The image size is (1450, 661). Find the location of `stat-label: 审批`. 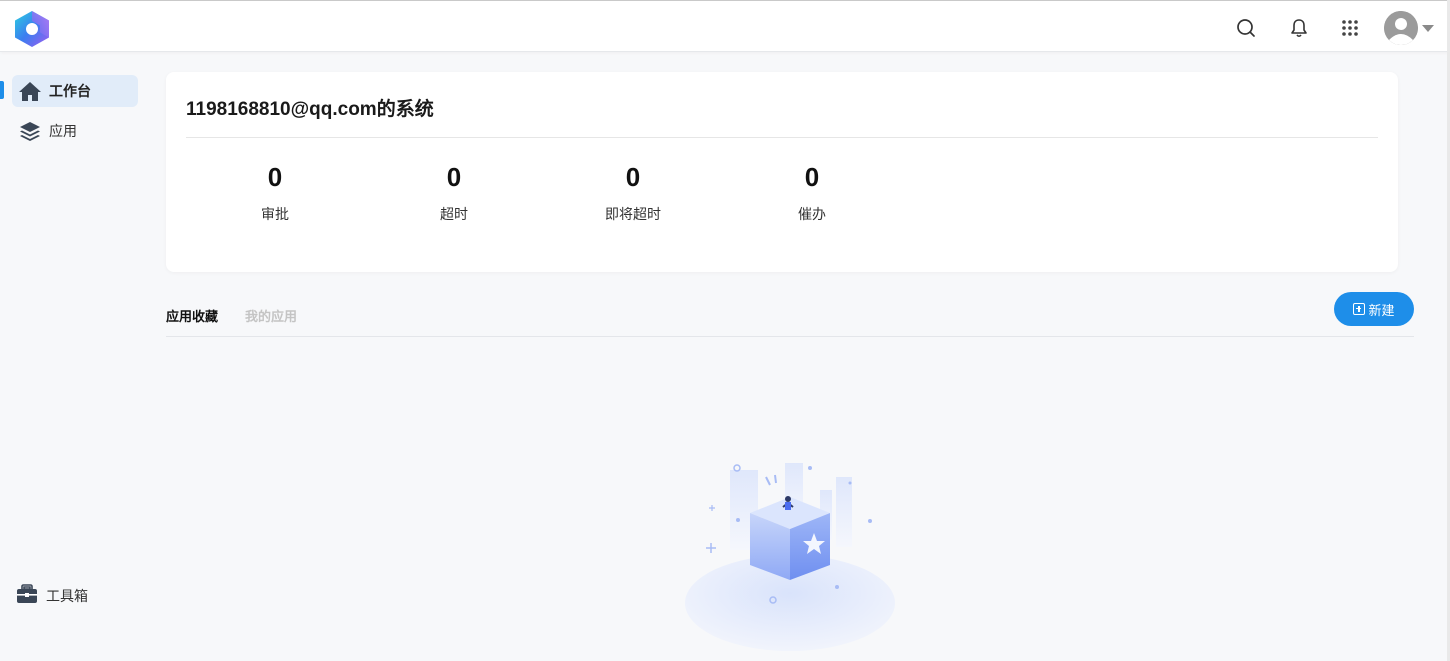

stat-label: 审批 is located at coordinates (275, 214).